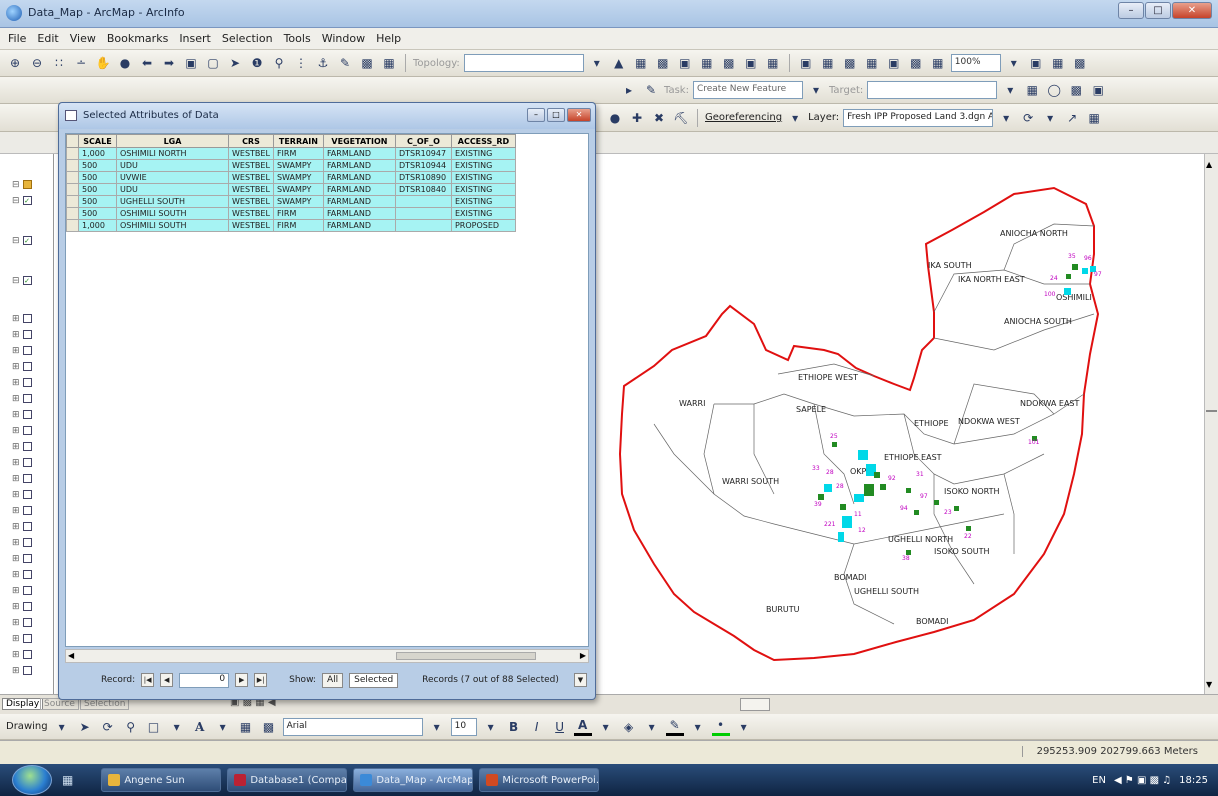 Image resolution: width=1218 pixels, height=796 pixels. Describe the element at coordinates (1209, 684) in the screenshot. I see `scroll-down-icon: ▼` at that location.